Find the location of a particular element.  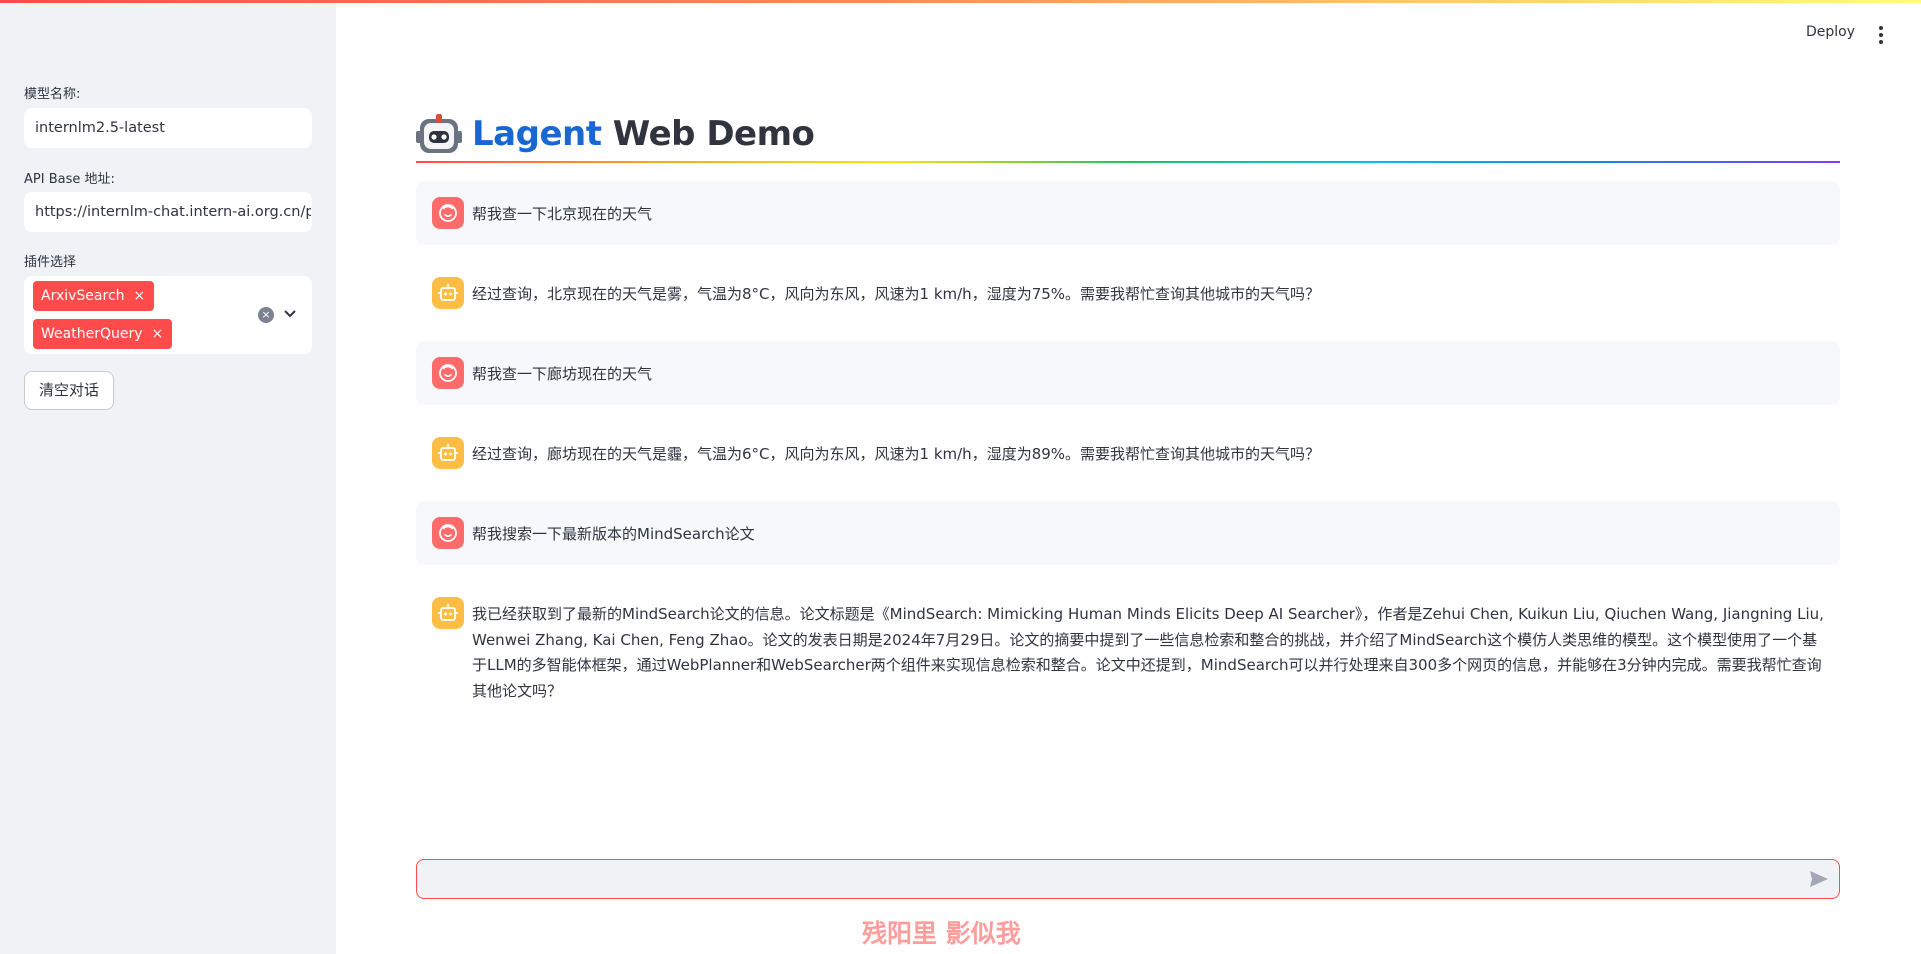

title-divider is located at coordinates (1128, 162).